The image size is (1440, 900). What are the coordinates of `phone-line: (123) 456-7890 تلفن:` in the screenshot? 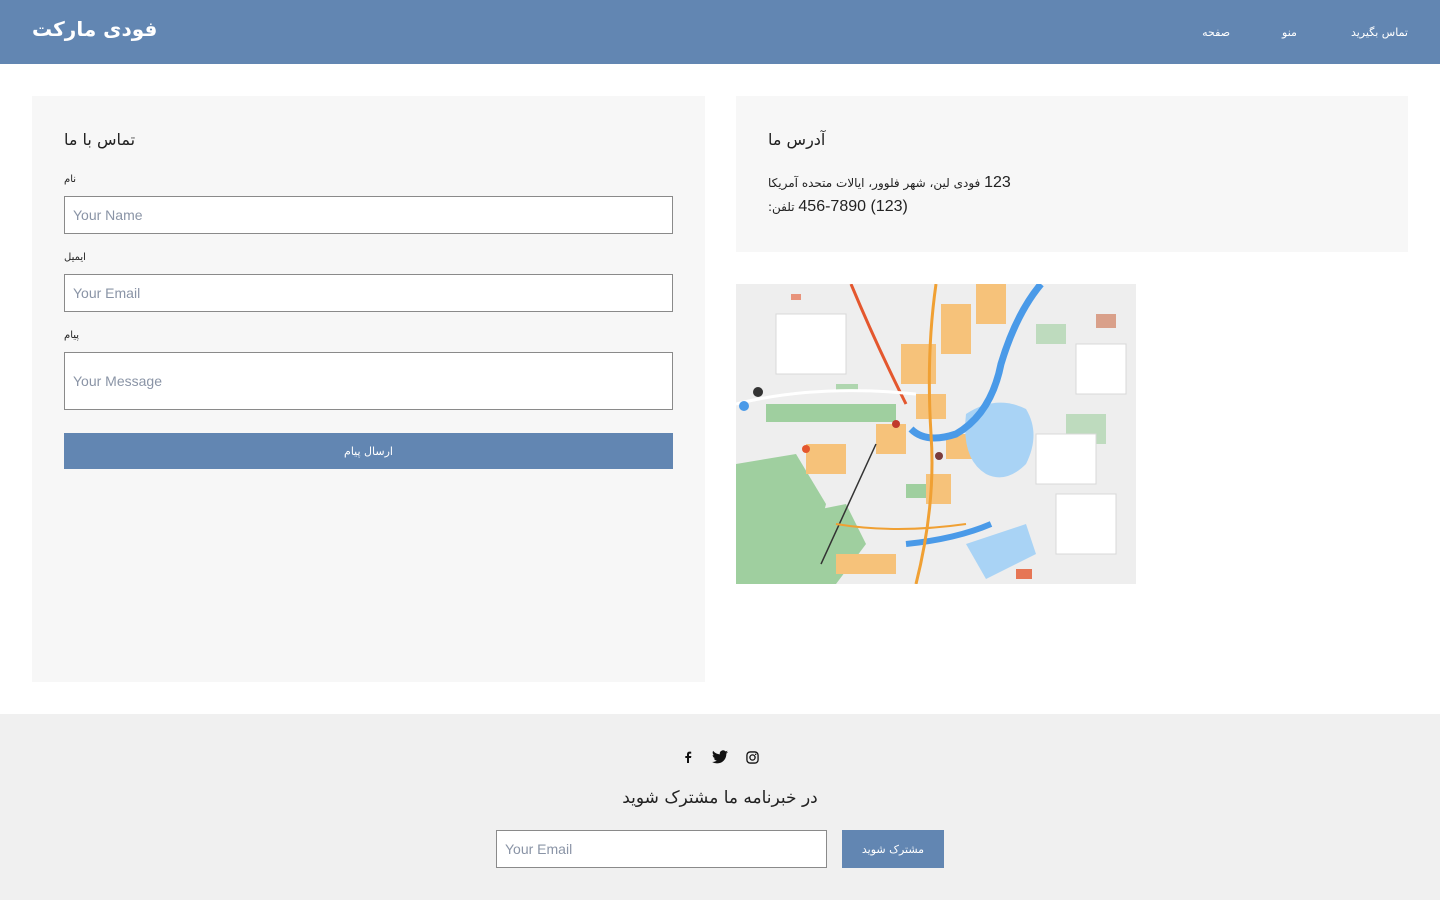 It's located at (838, 207).